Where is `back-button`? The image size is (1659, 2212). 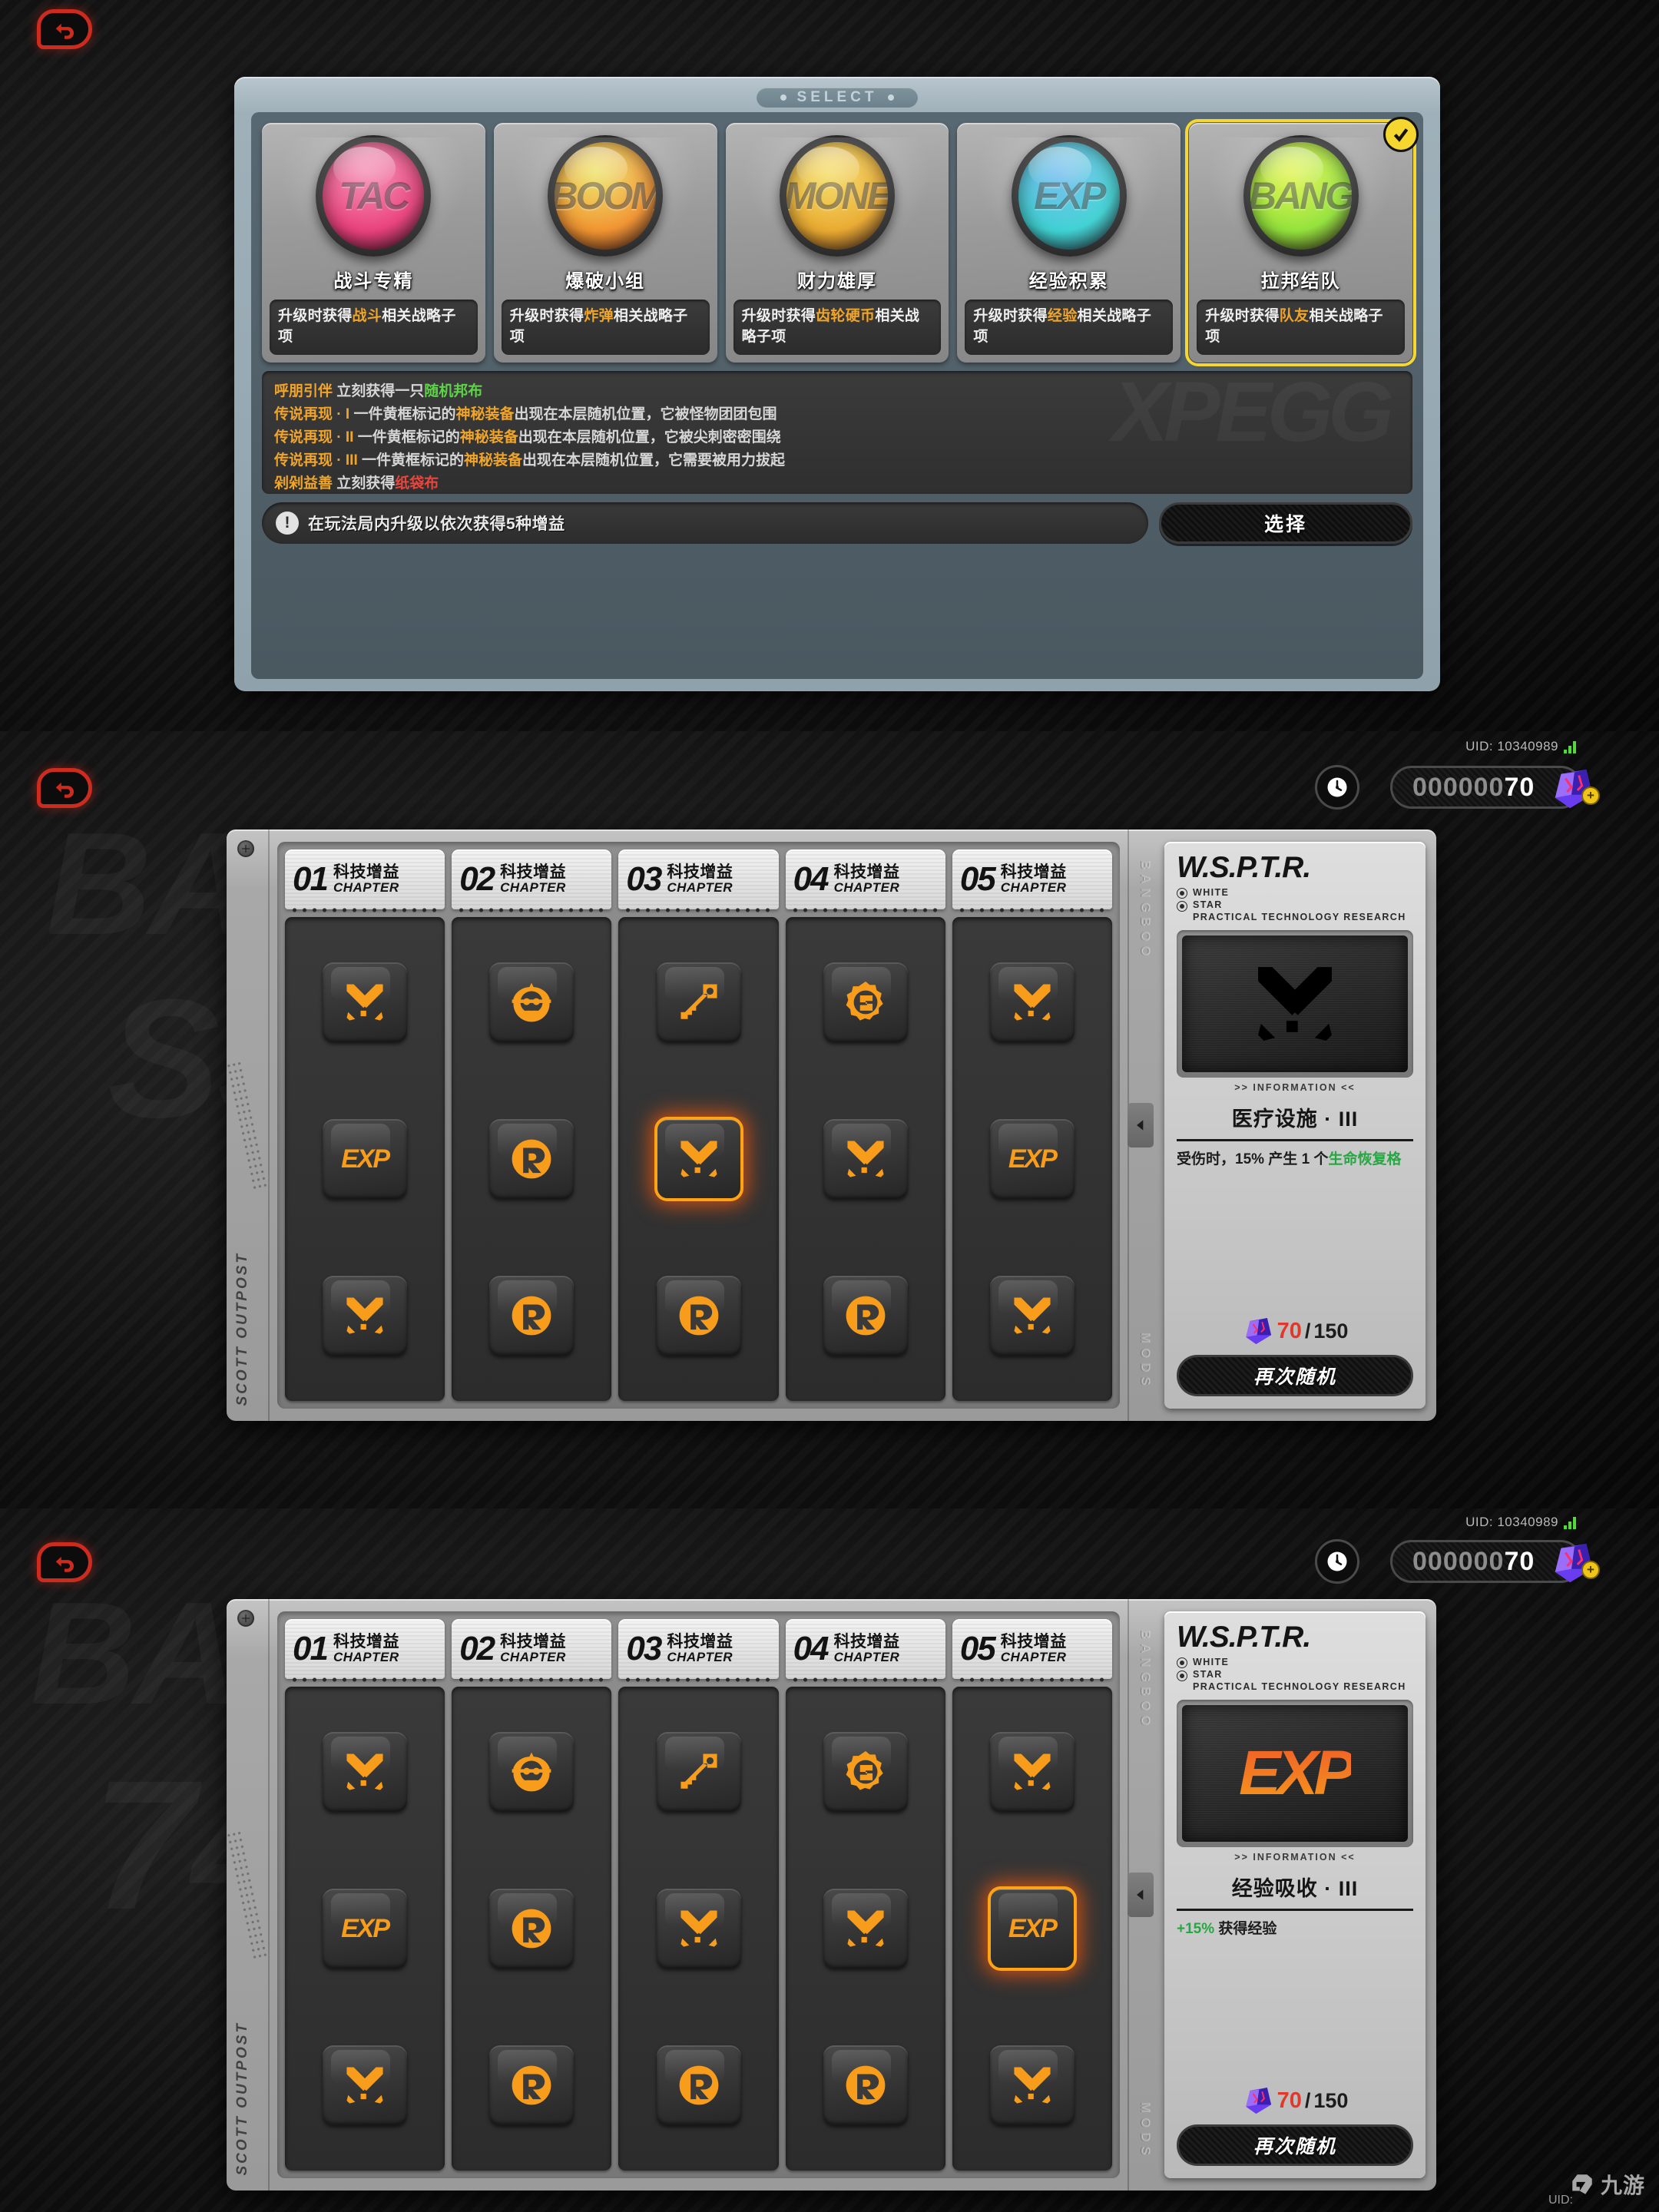 back-button is located at coordinates (64, 29).